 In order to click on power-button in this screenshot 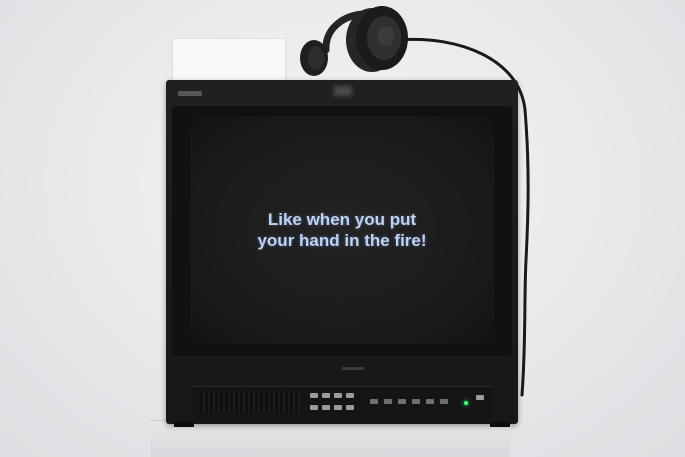, I will do `click(480, 397)`.